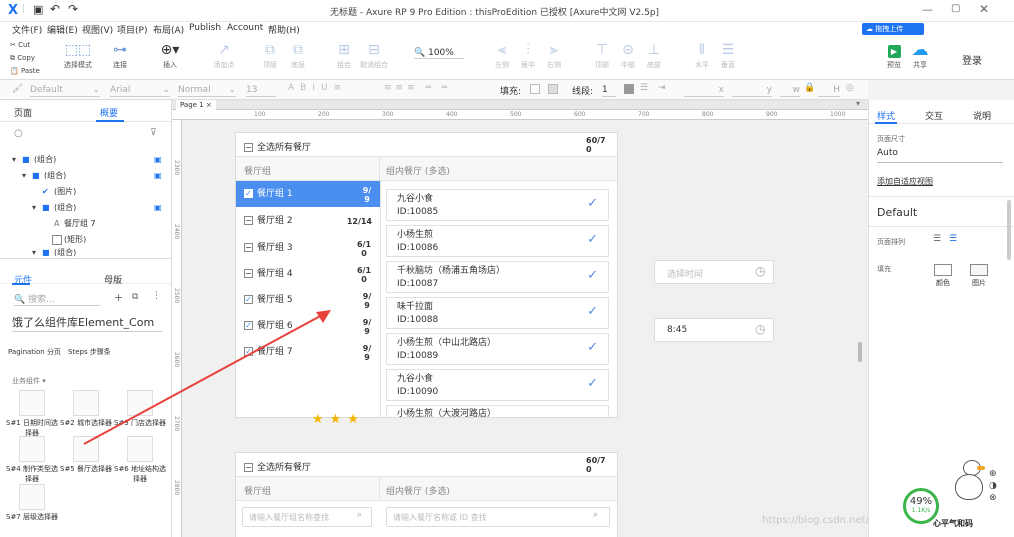 The height and width of the screenshot is (537, 1014). Describe the element at coordinates (955, 8) in the screenshot. I see `maximize-icon: ▢` at that location.